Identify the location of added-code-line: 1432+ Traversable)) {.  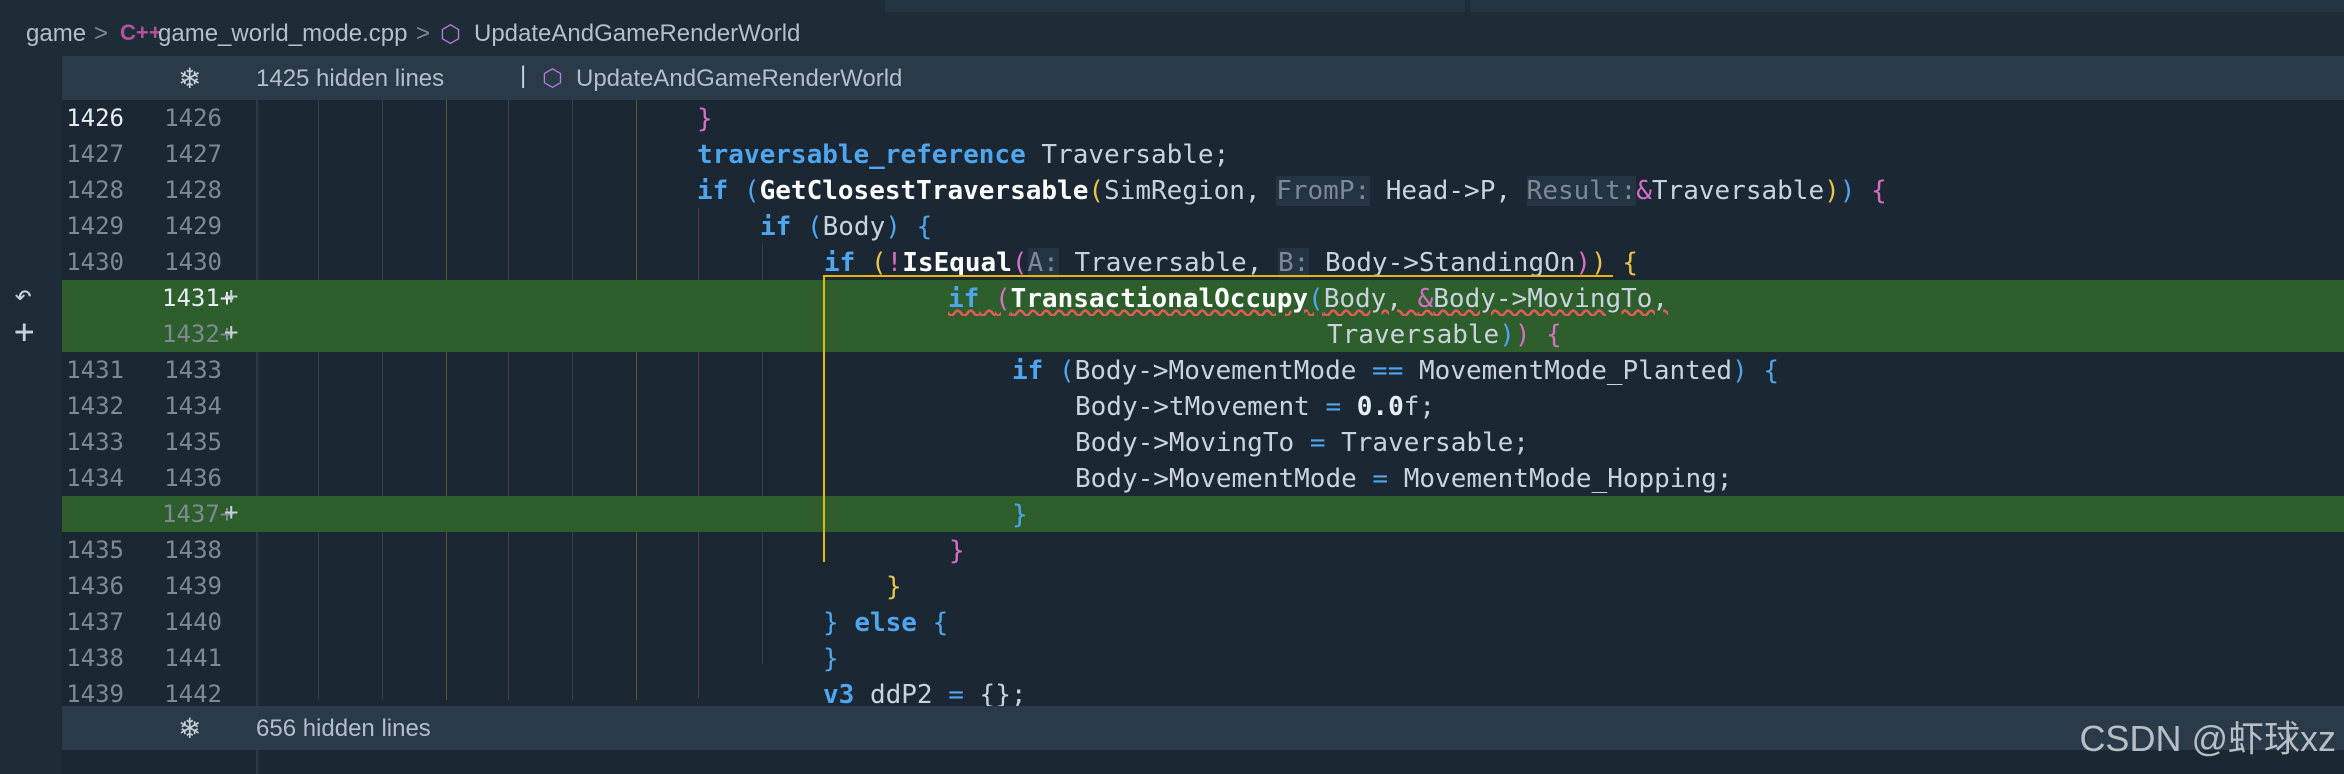
(1203, 334).